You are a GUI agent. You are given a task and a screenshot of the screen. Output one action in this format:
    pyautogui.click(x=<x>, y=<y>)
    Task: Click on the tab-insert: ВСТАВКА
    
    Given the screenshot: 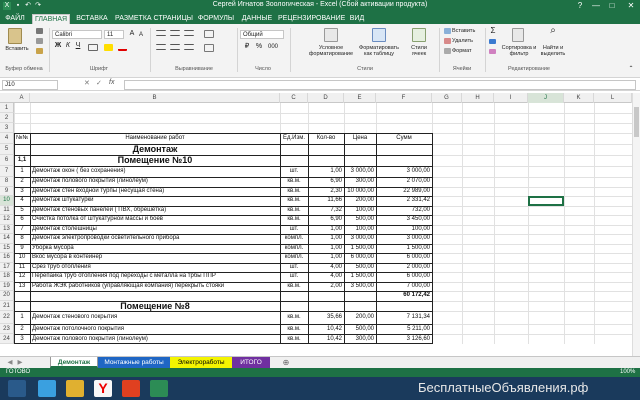 What is the action you would take?
    pyautogui.click(x=92, y=19)
    